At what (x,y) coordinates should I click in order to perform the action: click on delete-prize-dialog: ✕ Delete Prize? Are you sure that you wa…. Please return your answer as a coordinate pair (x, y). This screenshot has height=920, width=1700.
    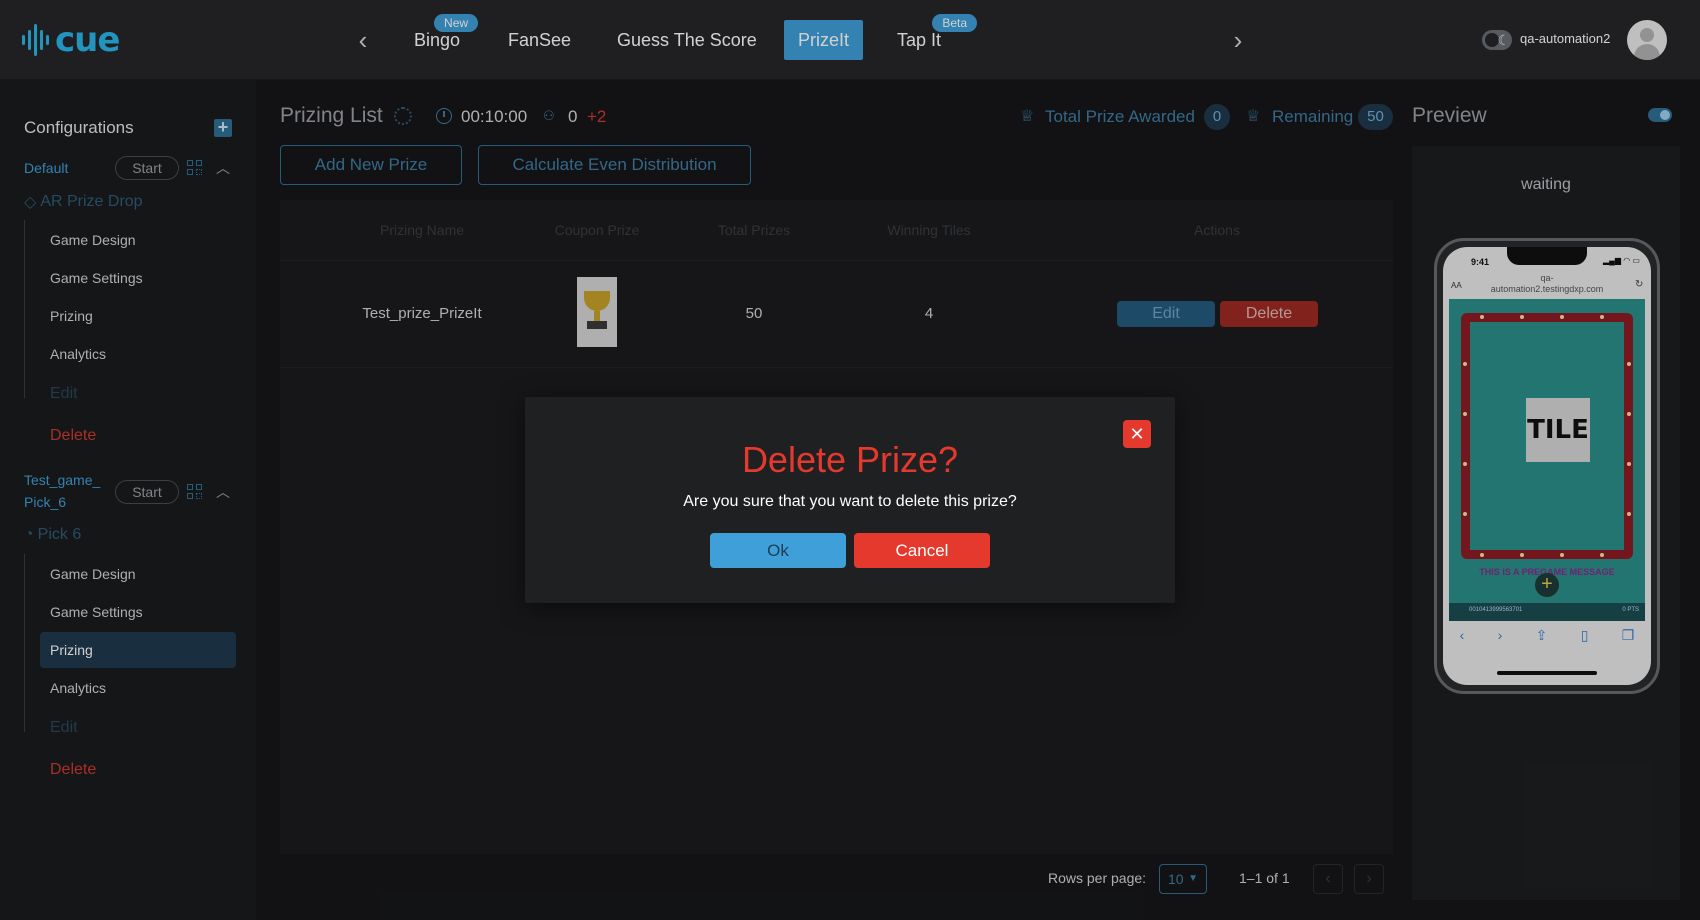
    Looking at the image, I should click on (850, 500).